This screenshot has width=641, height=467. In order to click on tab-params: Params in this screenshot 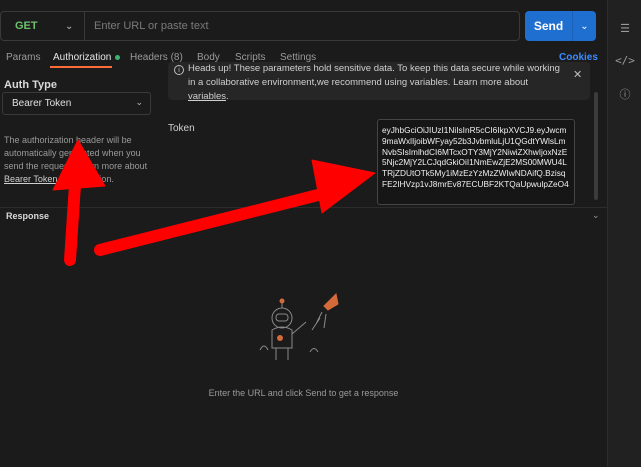, I will do `click(23, 57)`.